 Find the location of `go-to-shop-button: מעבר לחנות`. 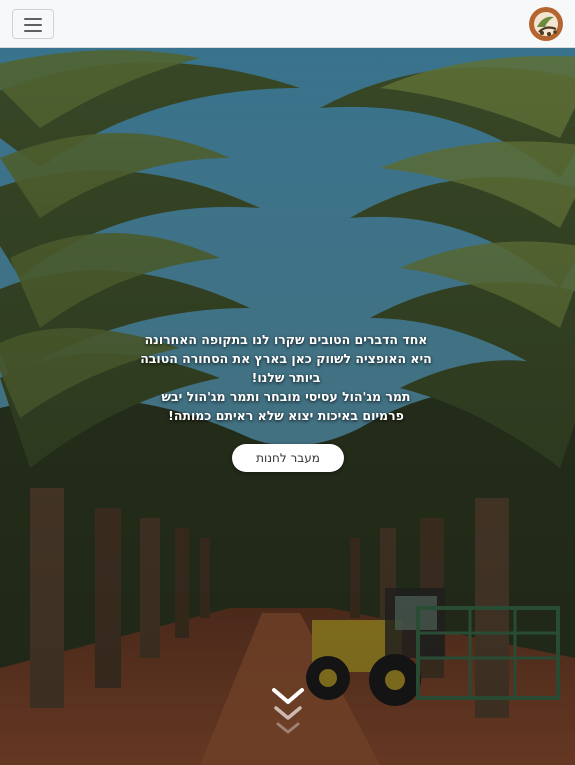

go-to-shop-button: מעבר לחנות is located at coordinates (288, 458).